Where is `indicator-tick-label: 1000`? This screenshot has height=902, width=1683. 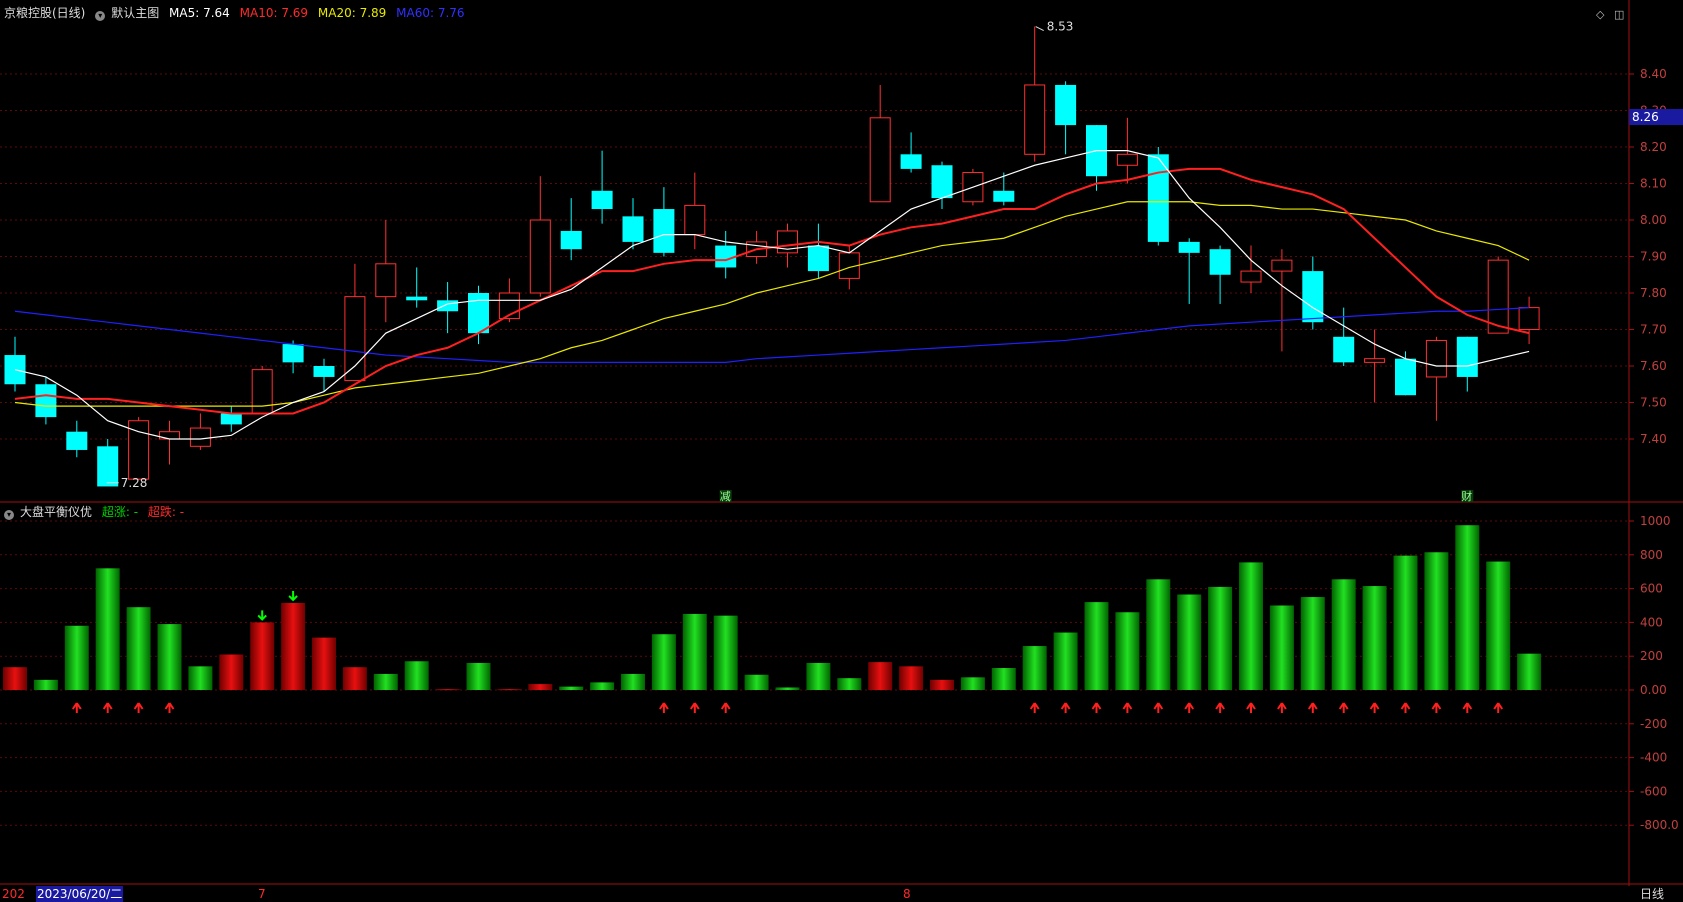
indicator-tick-label: 1000 is located at coordinates (1655, 521).